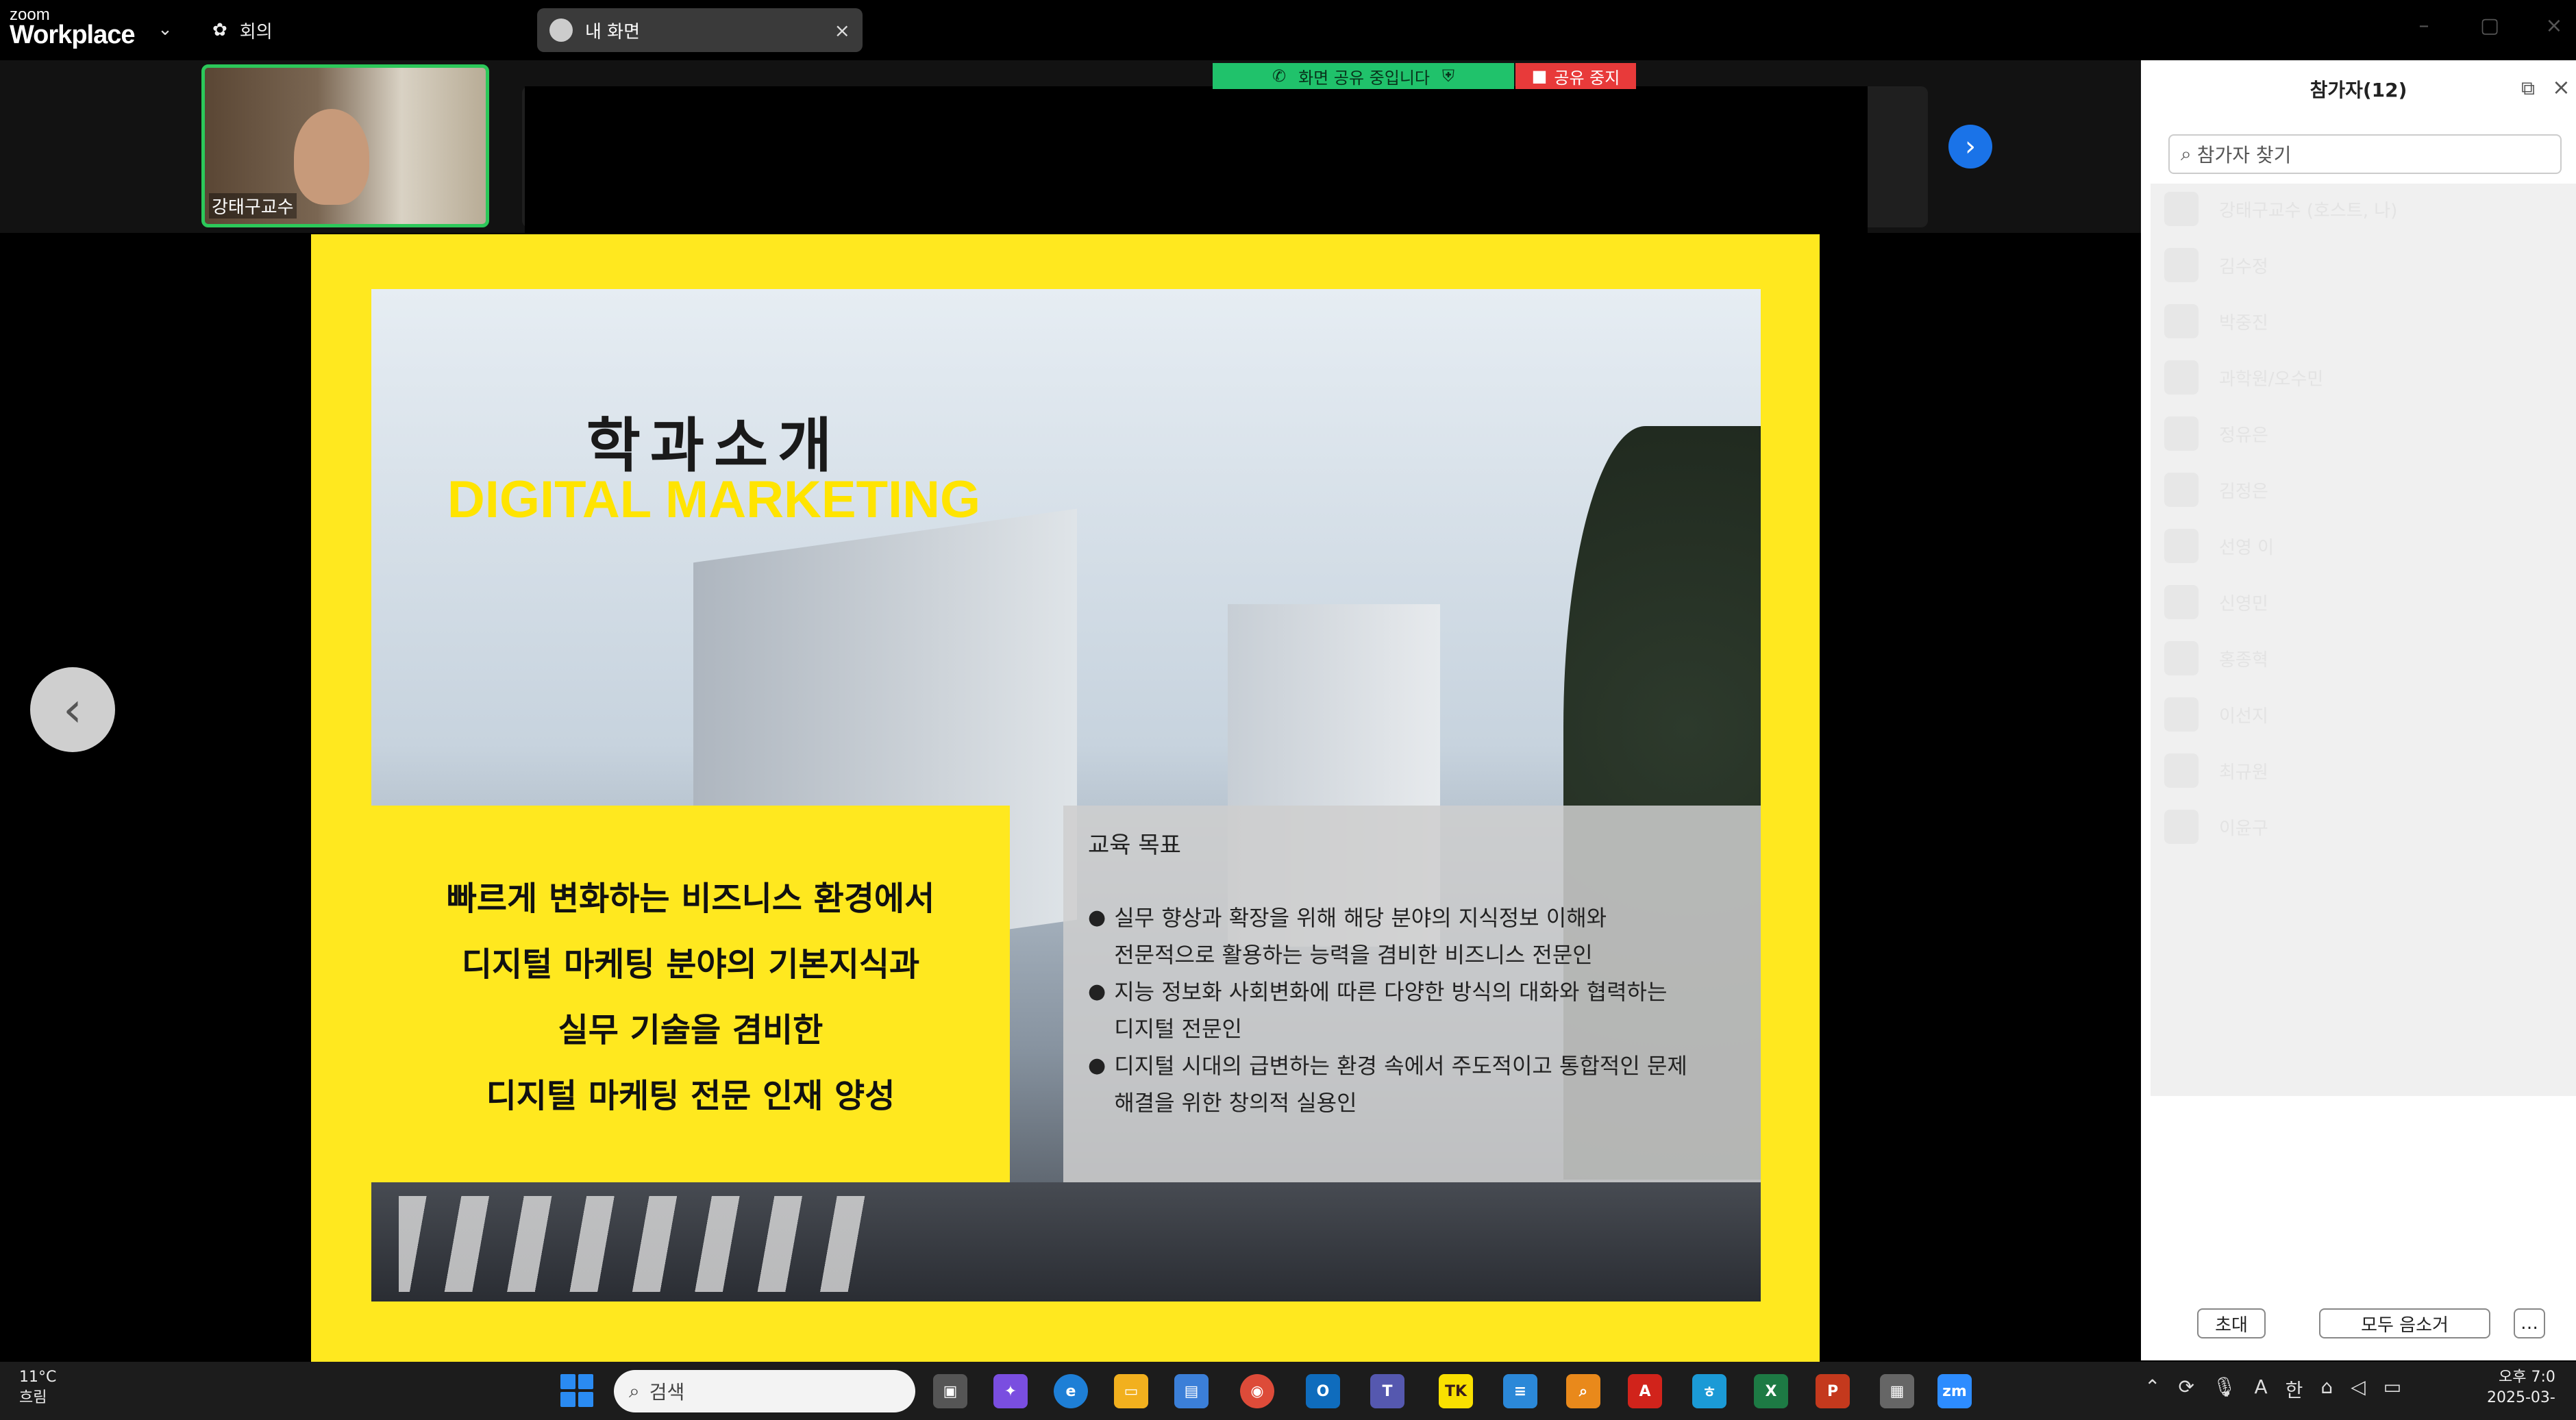 The height and width of the screenshot is (1420, 2576). Describe the element at coordinates (1391, 992) in the screenshot. I see `goal-line: 지능 정보화 사회변화에 따른 다양한 방식의 대화와 협력하는` at that location.